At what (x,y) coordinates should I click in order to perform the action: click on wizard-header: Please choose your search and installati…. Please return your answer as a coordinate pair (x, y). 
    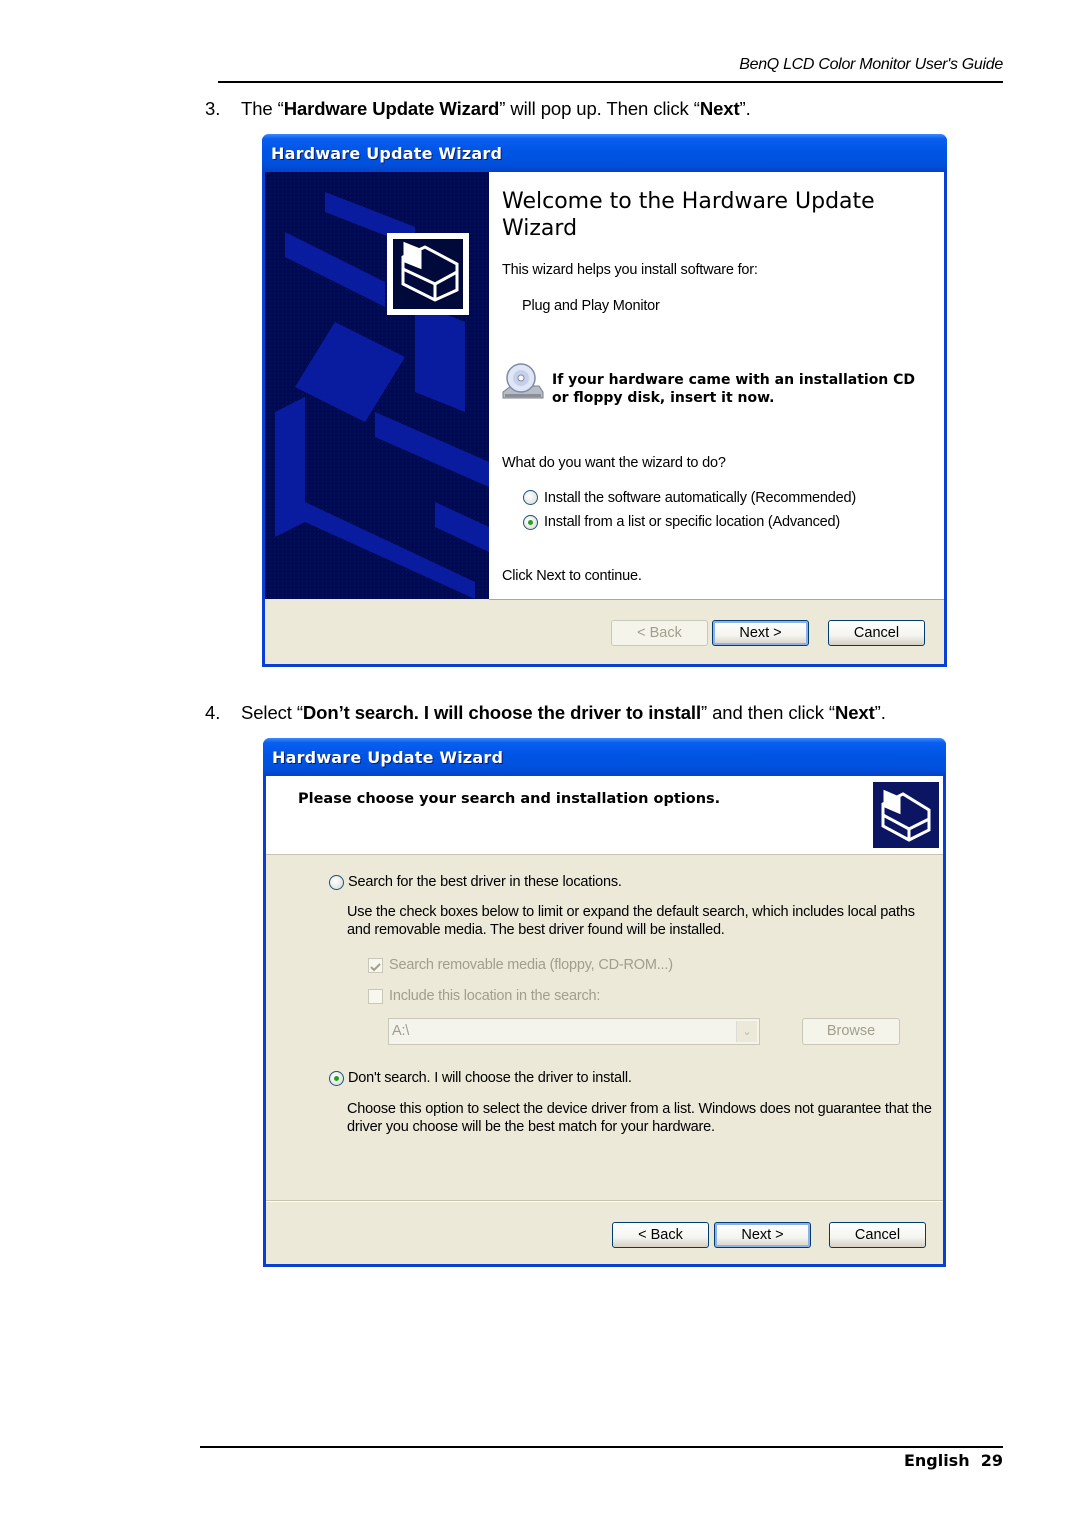
    Looking at the image, I should click on (604, 815).